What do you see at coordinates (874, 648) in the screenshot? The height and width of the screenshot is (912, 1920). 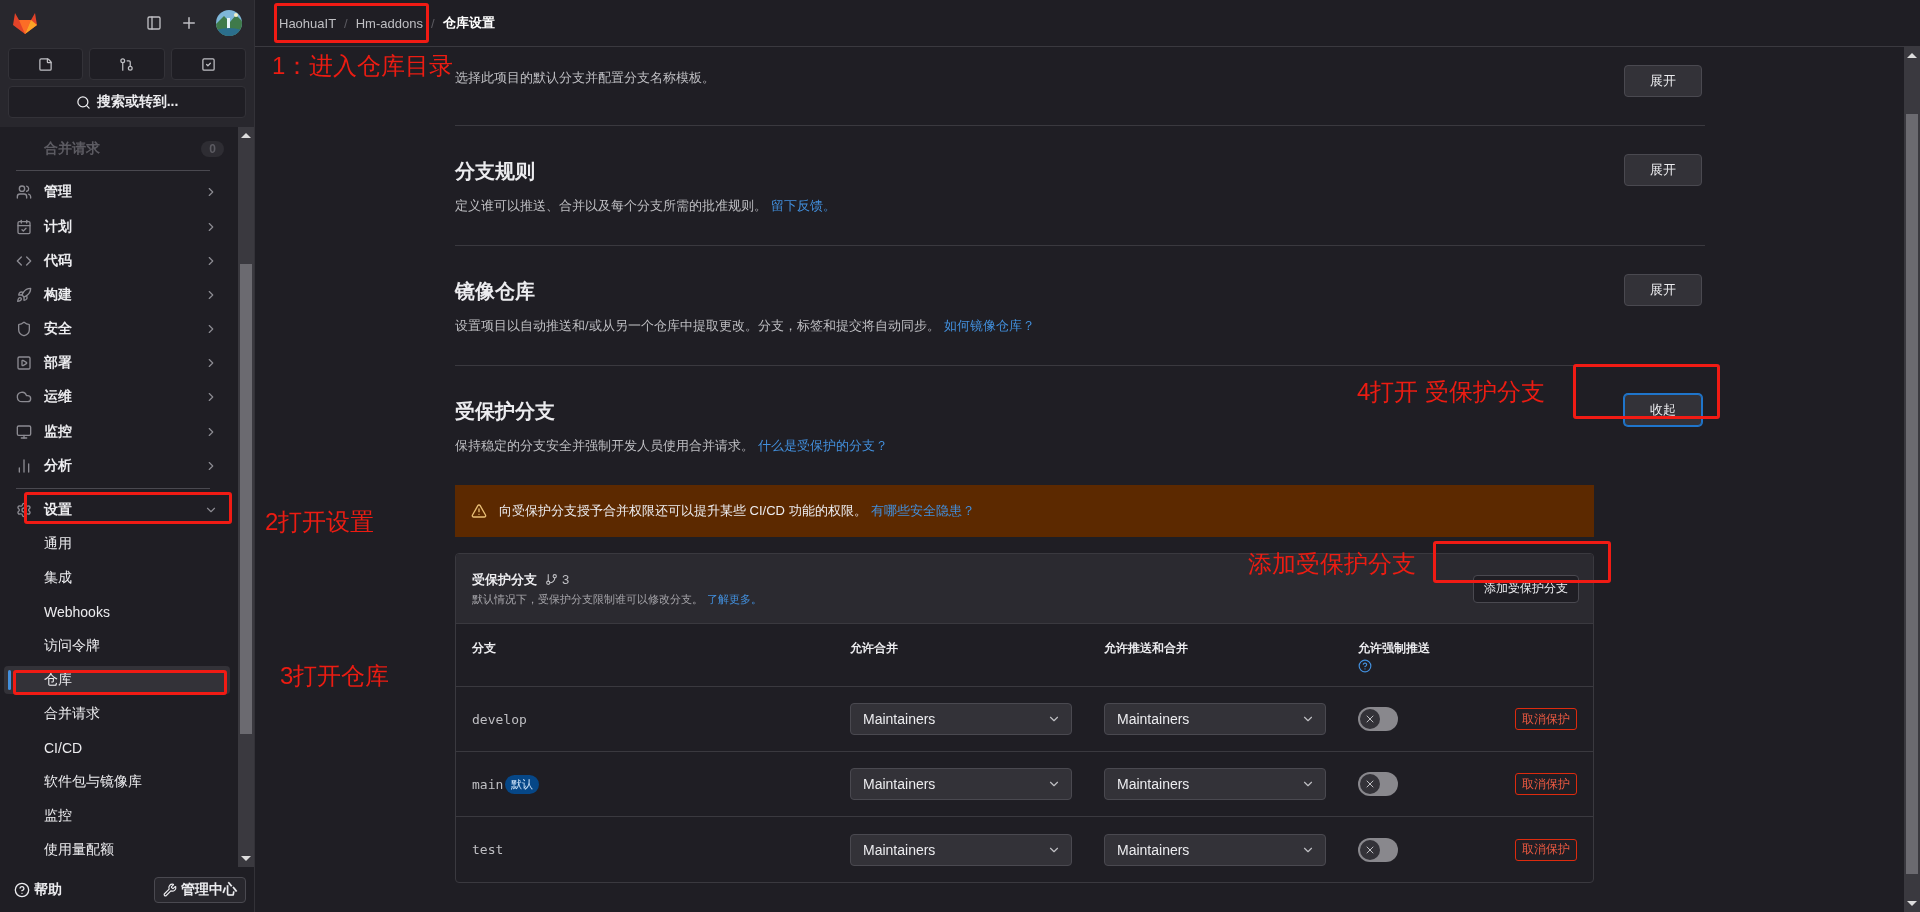 I see `column-header: 允许合并` at bounding box center [874, 648].